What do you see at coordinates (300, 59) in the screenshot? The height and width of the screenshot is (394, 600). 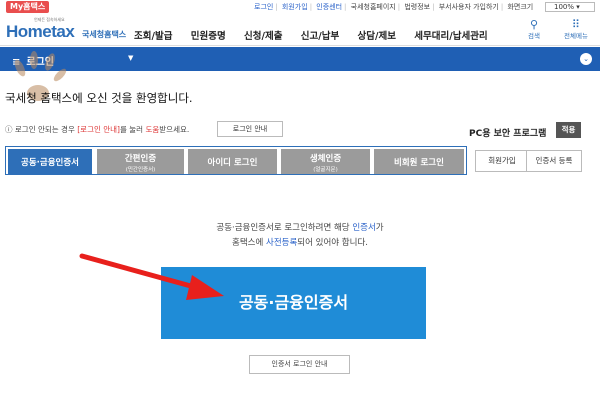 I see `page-title-bar: ≡ 로그인 ▼ ⌄` at bounding box center [300, 59].